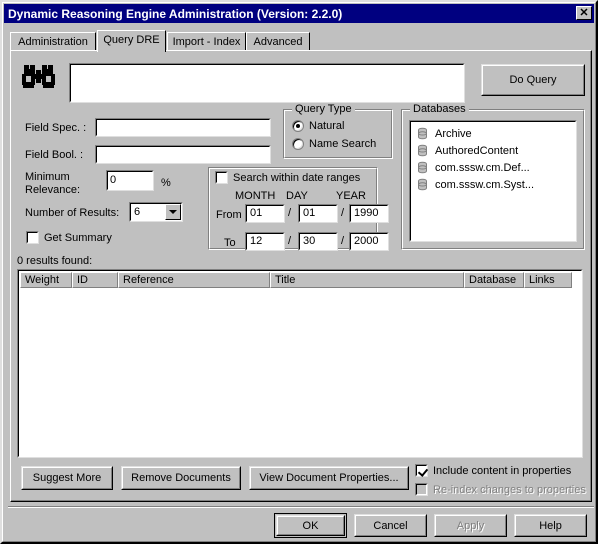 This screenshot has height=544, width=598. What do you see at coordinates (367, 280) in the screenshot?
I see `column-header-title: Title` at bounding box center [367, 280].